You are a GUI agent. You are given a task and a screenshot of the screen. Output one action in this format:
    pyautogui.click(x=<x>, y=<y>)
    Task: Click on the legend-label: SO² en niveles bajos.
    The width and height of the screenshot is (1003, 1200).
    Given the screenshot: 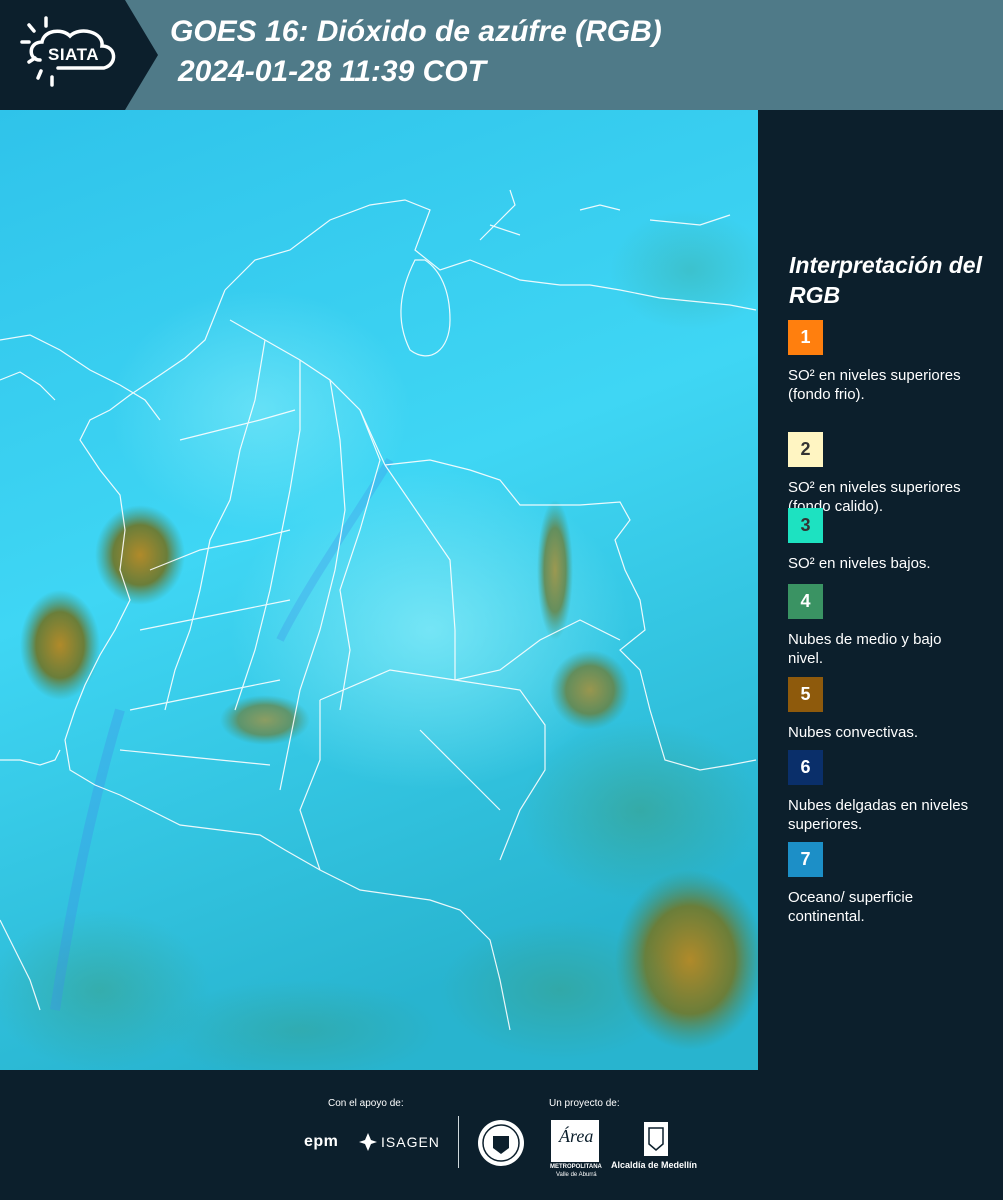 What is the action you would take?
    pyautogui.click(x=859, y=563)
    